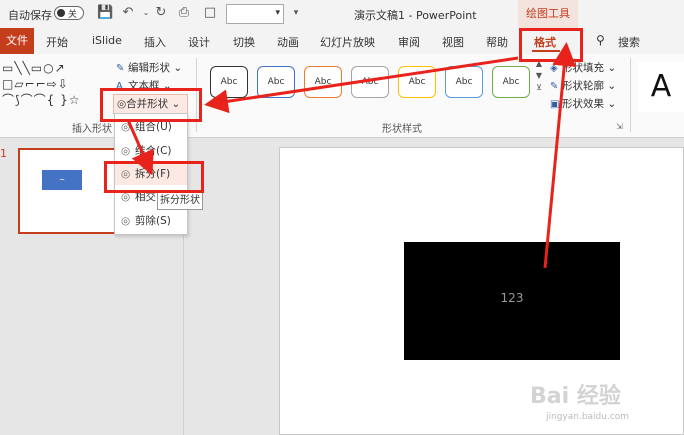  I want to click on style-preset-2: Abc, so click(276, 82).